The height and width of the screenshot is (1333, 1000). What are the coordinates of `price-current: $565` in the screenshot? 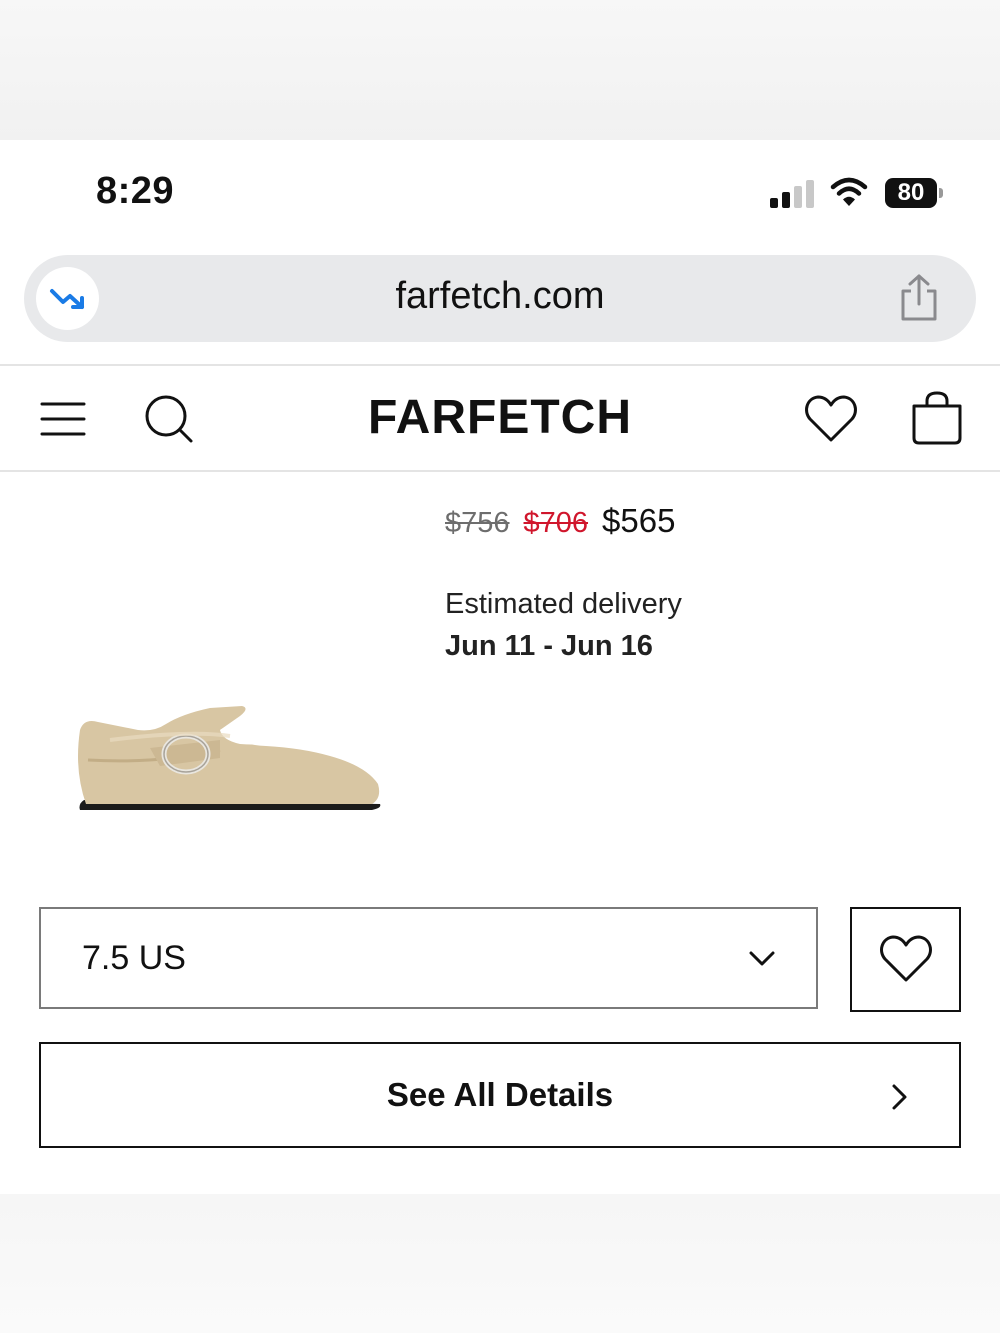 It's located at (639, 520).